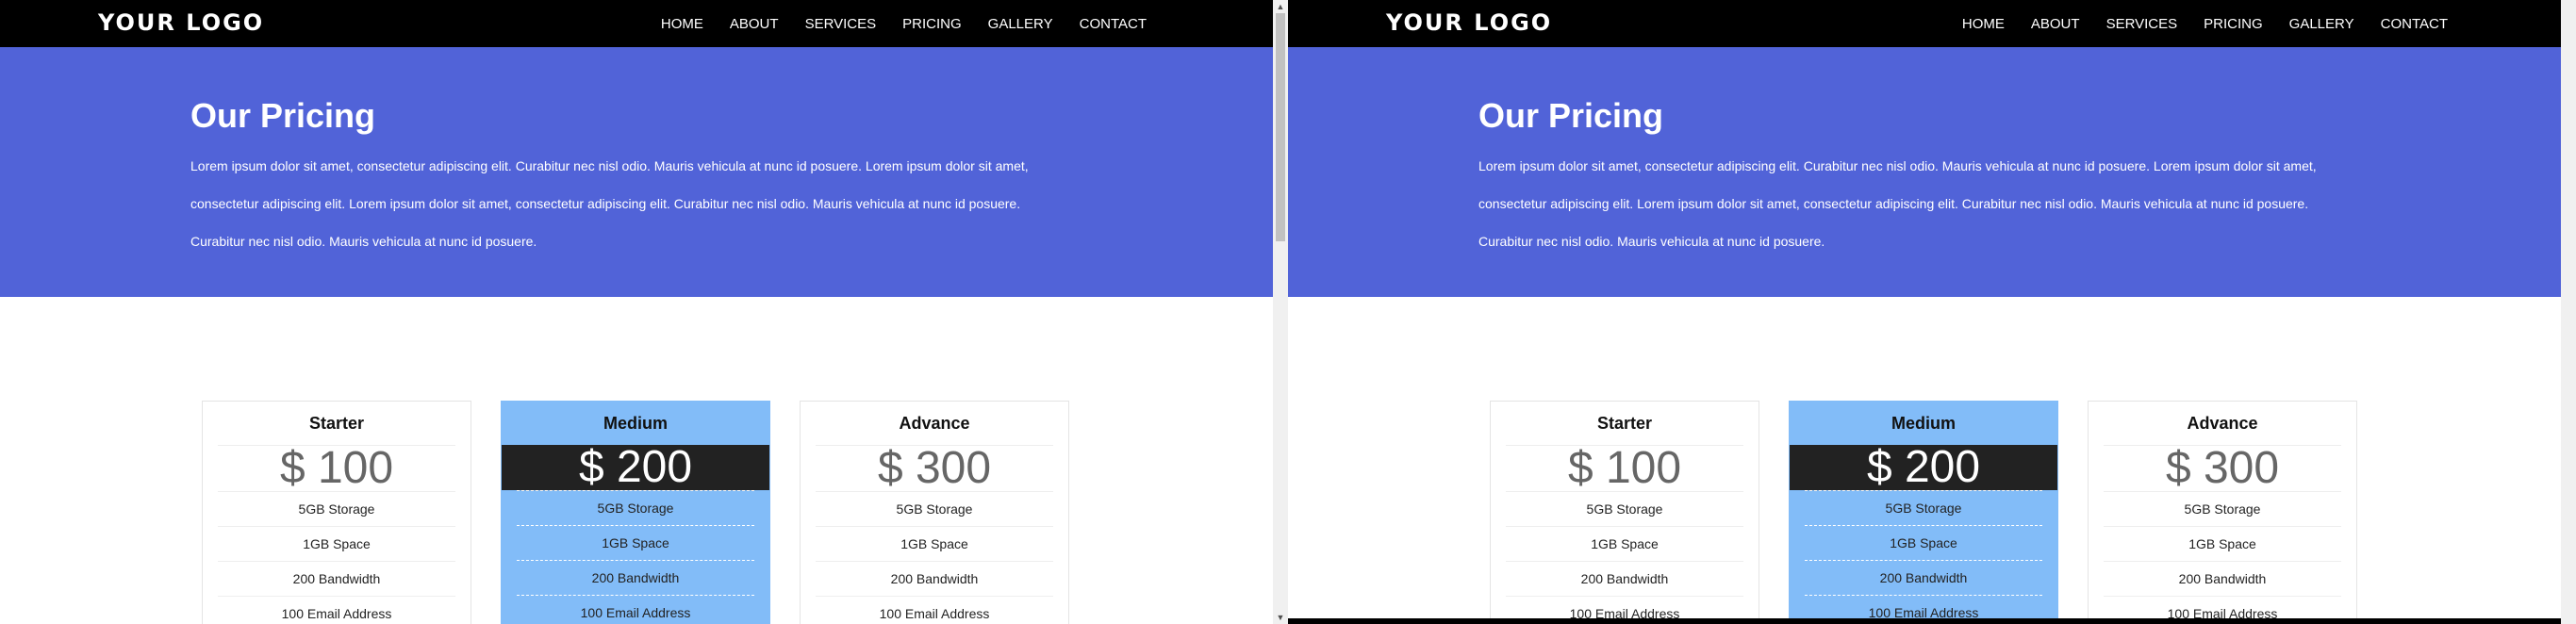 This screenshot has height=624, width=2576. I want to click on scroll-down-icon: ▼, so click(1280, 617).